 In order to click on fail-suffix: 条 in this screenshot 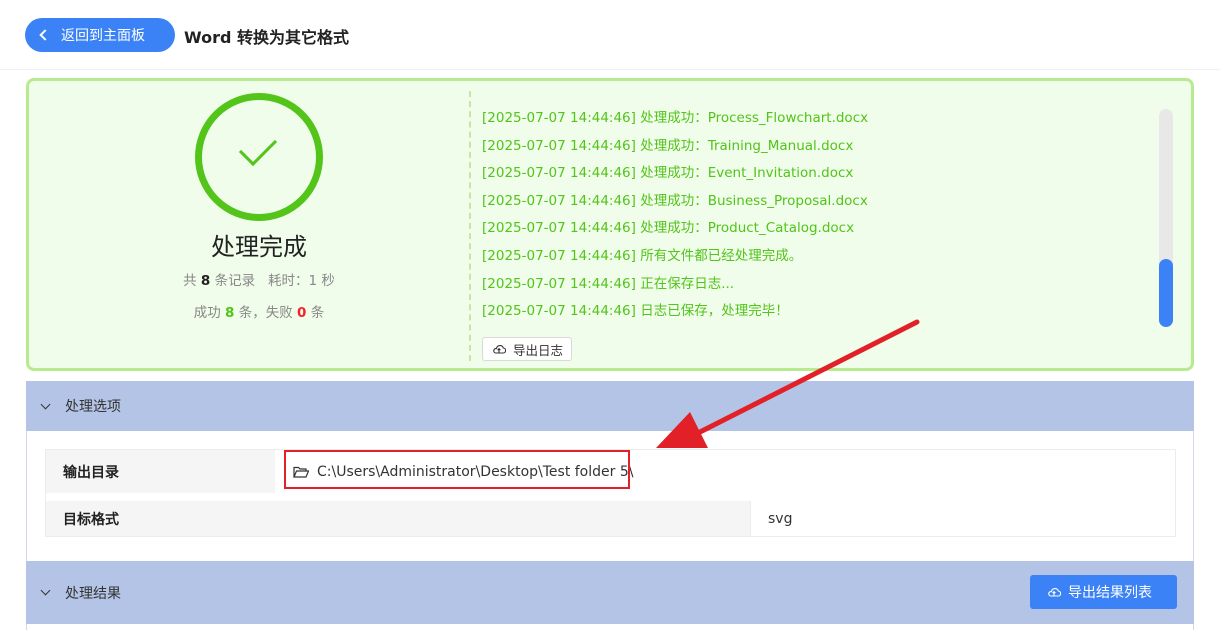, I will do `click(317, 313)`.